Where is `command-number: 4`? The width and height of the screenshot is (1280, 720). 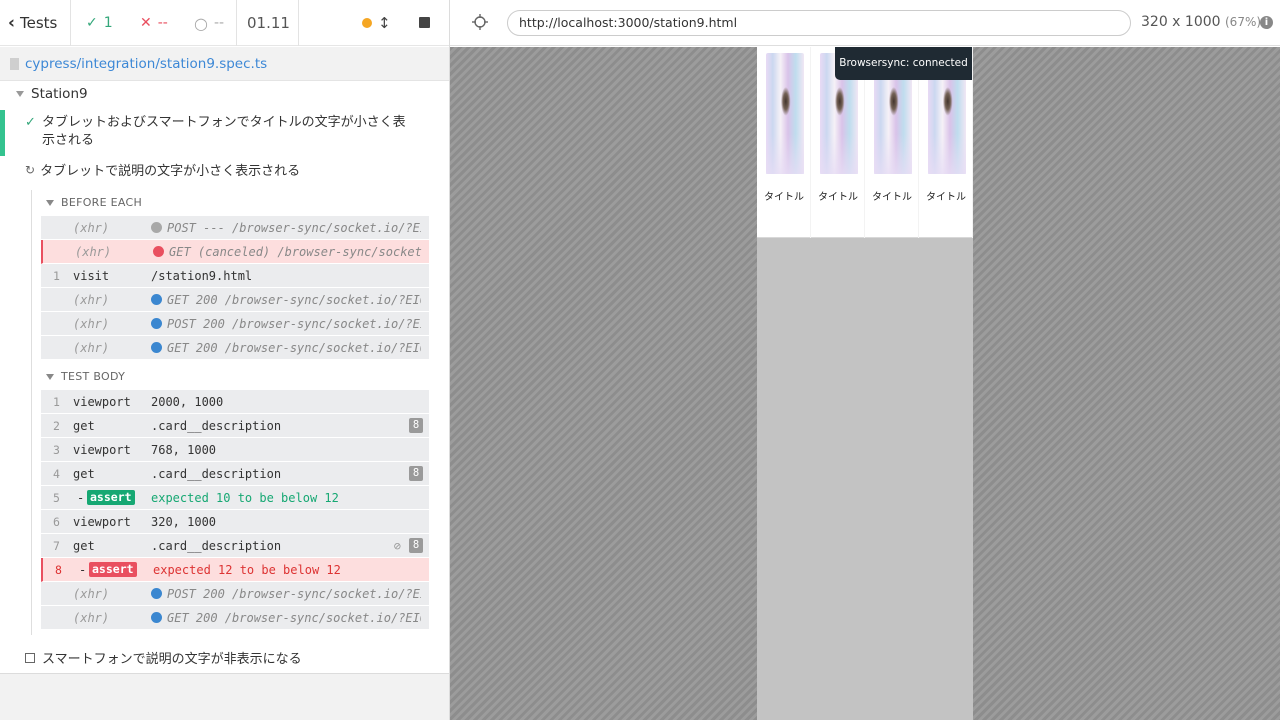
command-number: 4 is located at coordinates (56, 474).